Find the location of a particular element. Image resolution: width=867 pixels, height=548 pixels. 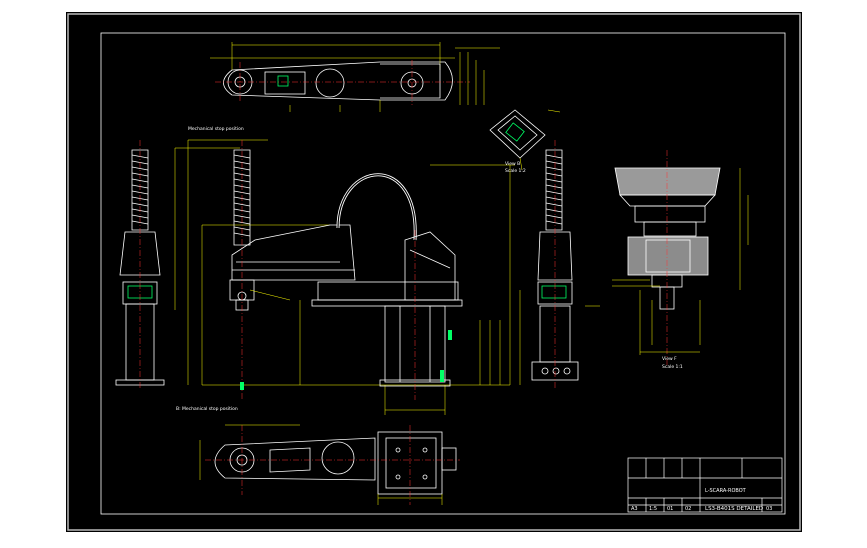

title-block-cell-b: 02 is located at coordinates (688, 509).